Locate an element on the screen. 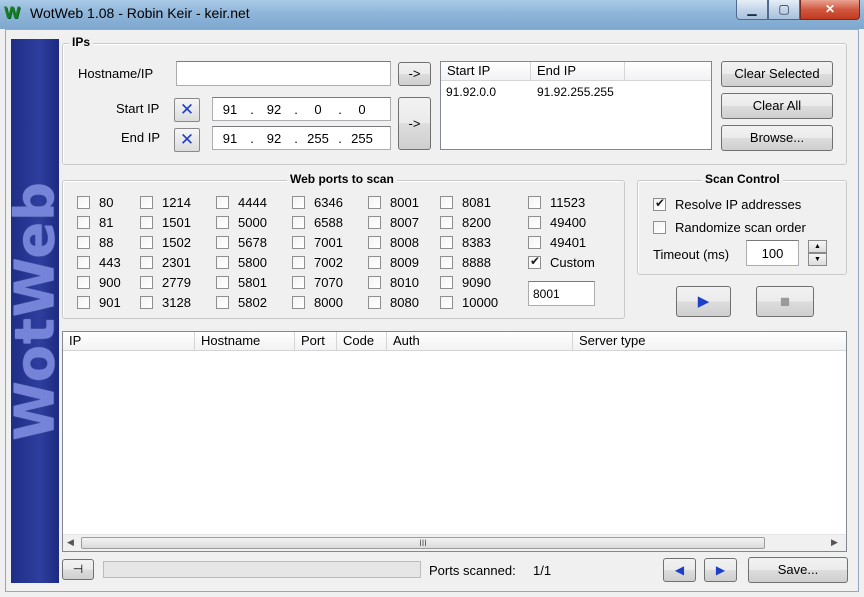 Image resolution: width=864 pixels, height=597 pixels. port-checkbox: 4444 is located at coordinates (241, 202).